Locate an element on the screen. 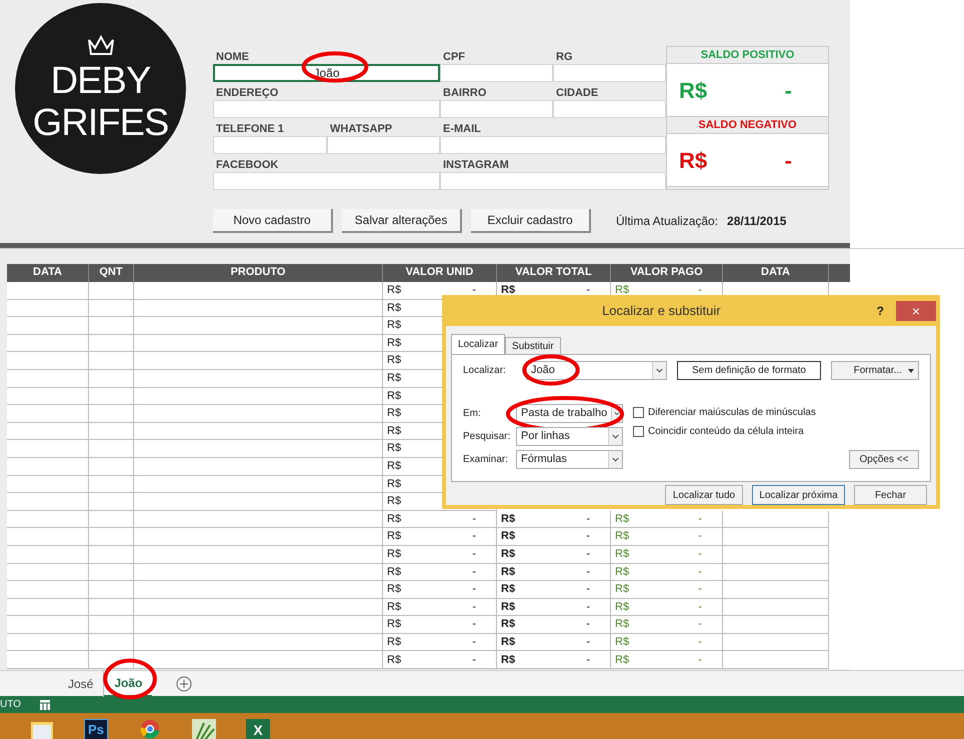 The height and width of the screenshot is (739, 964). field-label: INSTAGRAM is located at coordinates (476, 165).